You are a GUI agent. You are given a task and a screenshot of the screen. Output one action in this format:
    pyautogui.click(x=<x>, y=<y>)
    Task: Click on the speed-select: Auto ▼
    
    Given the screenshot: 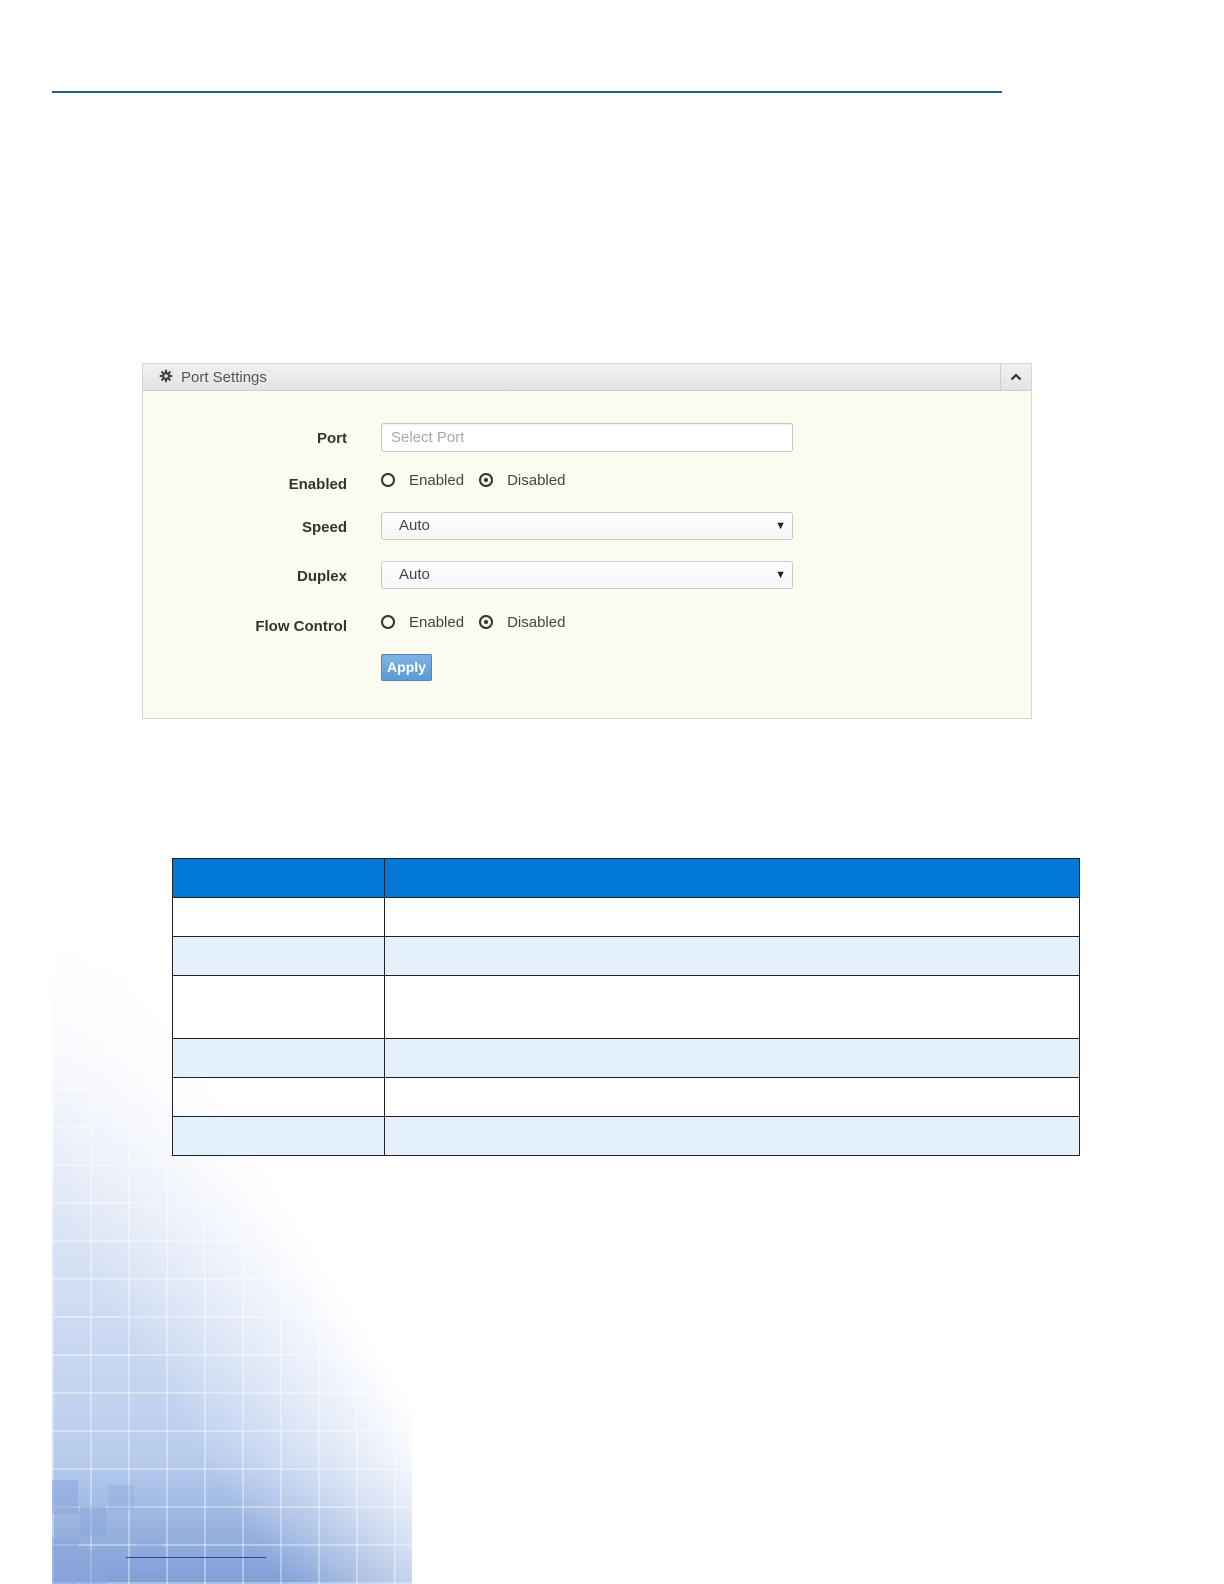 What is the action you would take?
    pyautogui.click(x=587, y=526)
    